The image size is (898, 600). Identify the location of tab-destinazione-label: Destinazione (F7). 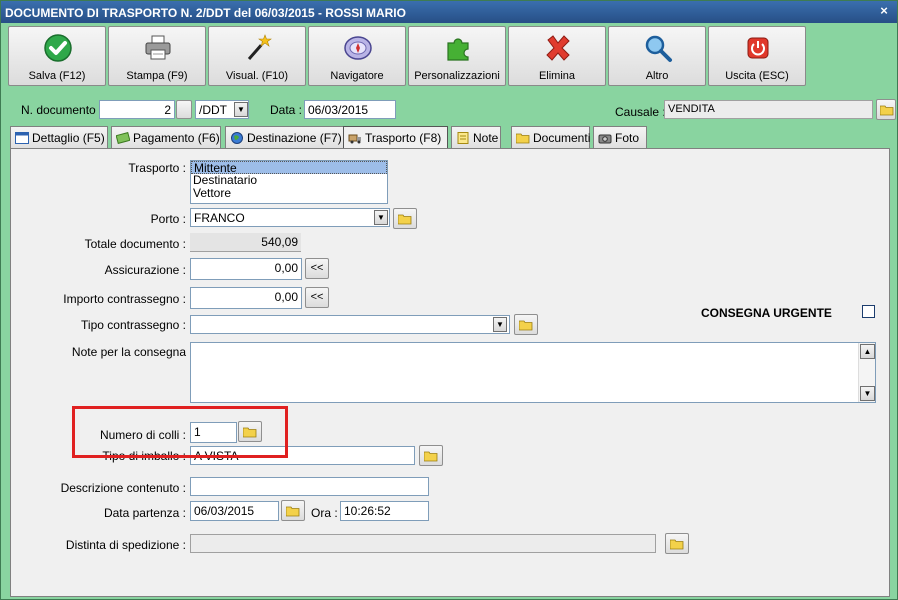
(294, 138).